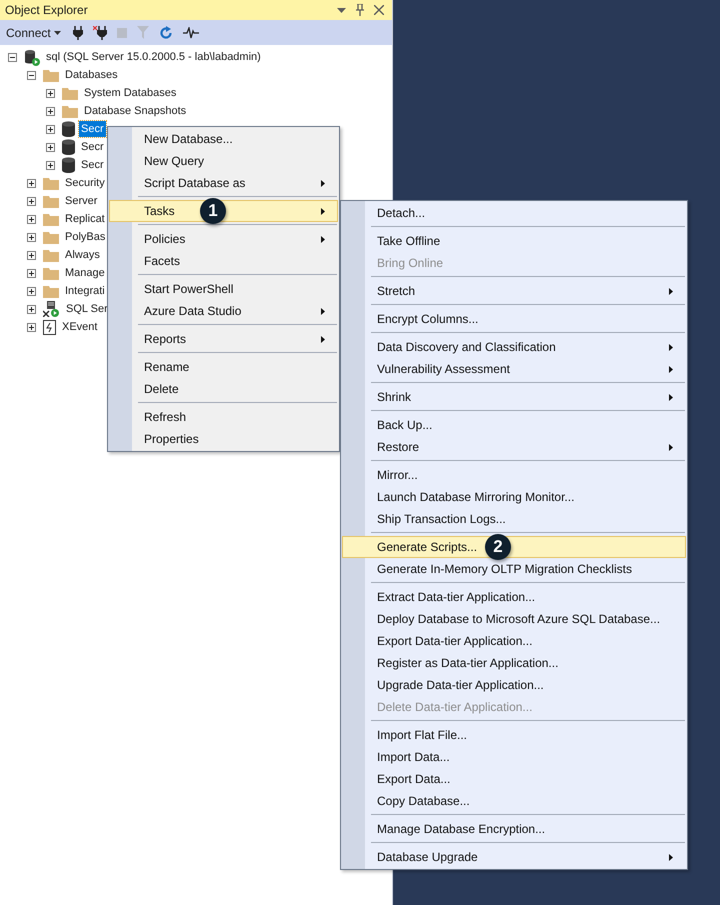  I want to click on menu-item: Policies, so click(223, 239).